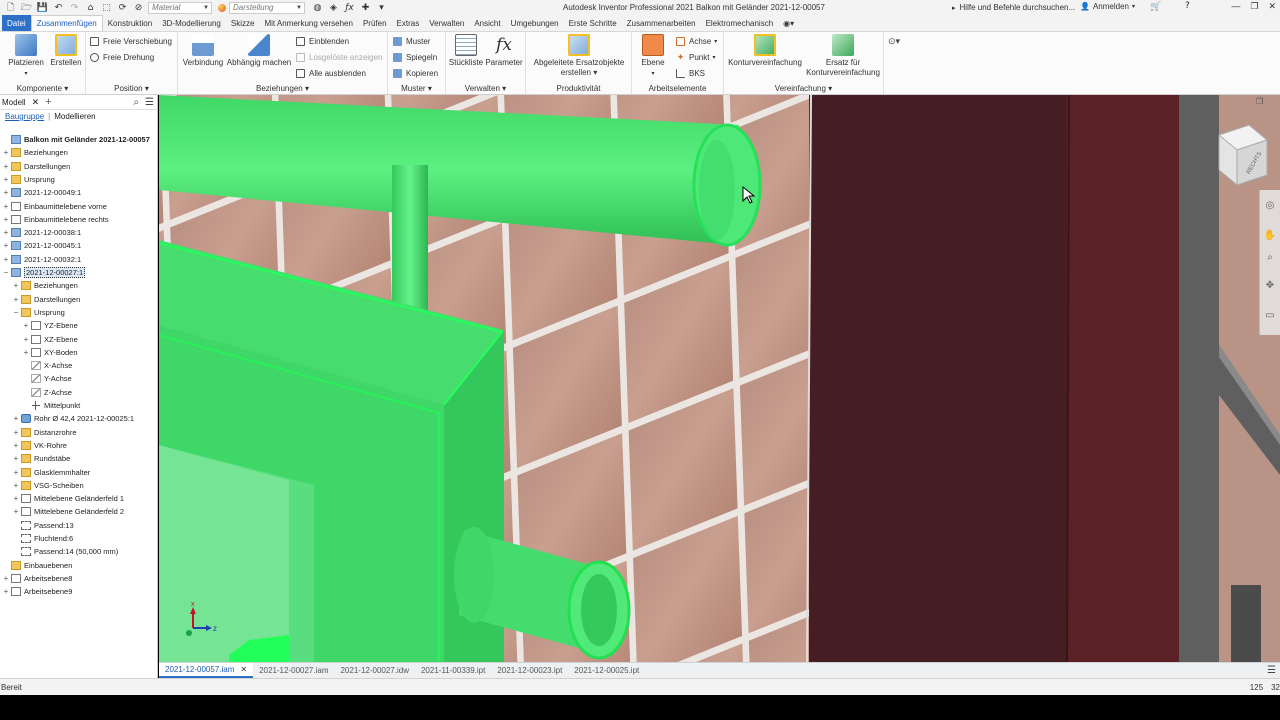 The height and width of the screenshot is (720, 1280). What do you see at coordinates (690, 73) in the screenshot?
I see `ucs-button: BKS` at bounding box center [690, 73].